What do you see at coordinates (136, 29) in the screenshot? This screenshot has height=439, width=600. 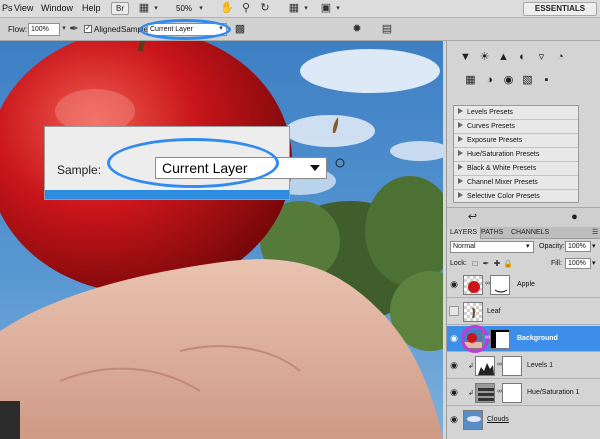 I see `sample-label: Sample:` at bounding box center [136, 29].